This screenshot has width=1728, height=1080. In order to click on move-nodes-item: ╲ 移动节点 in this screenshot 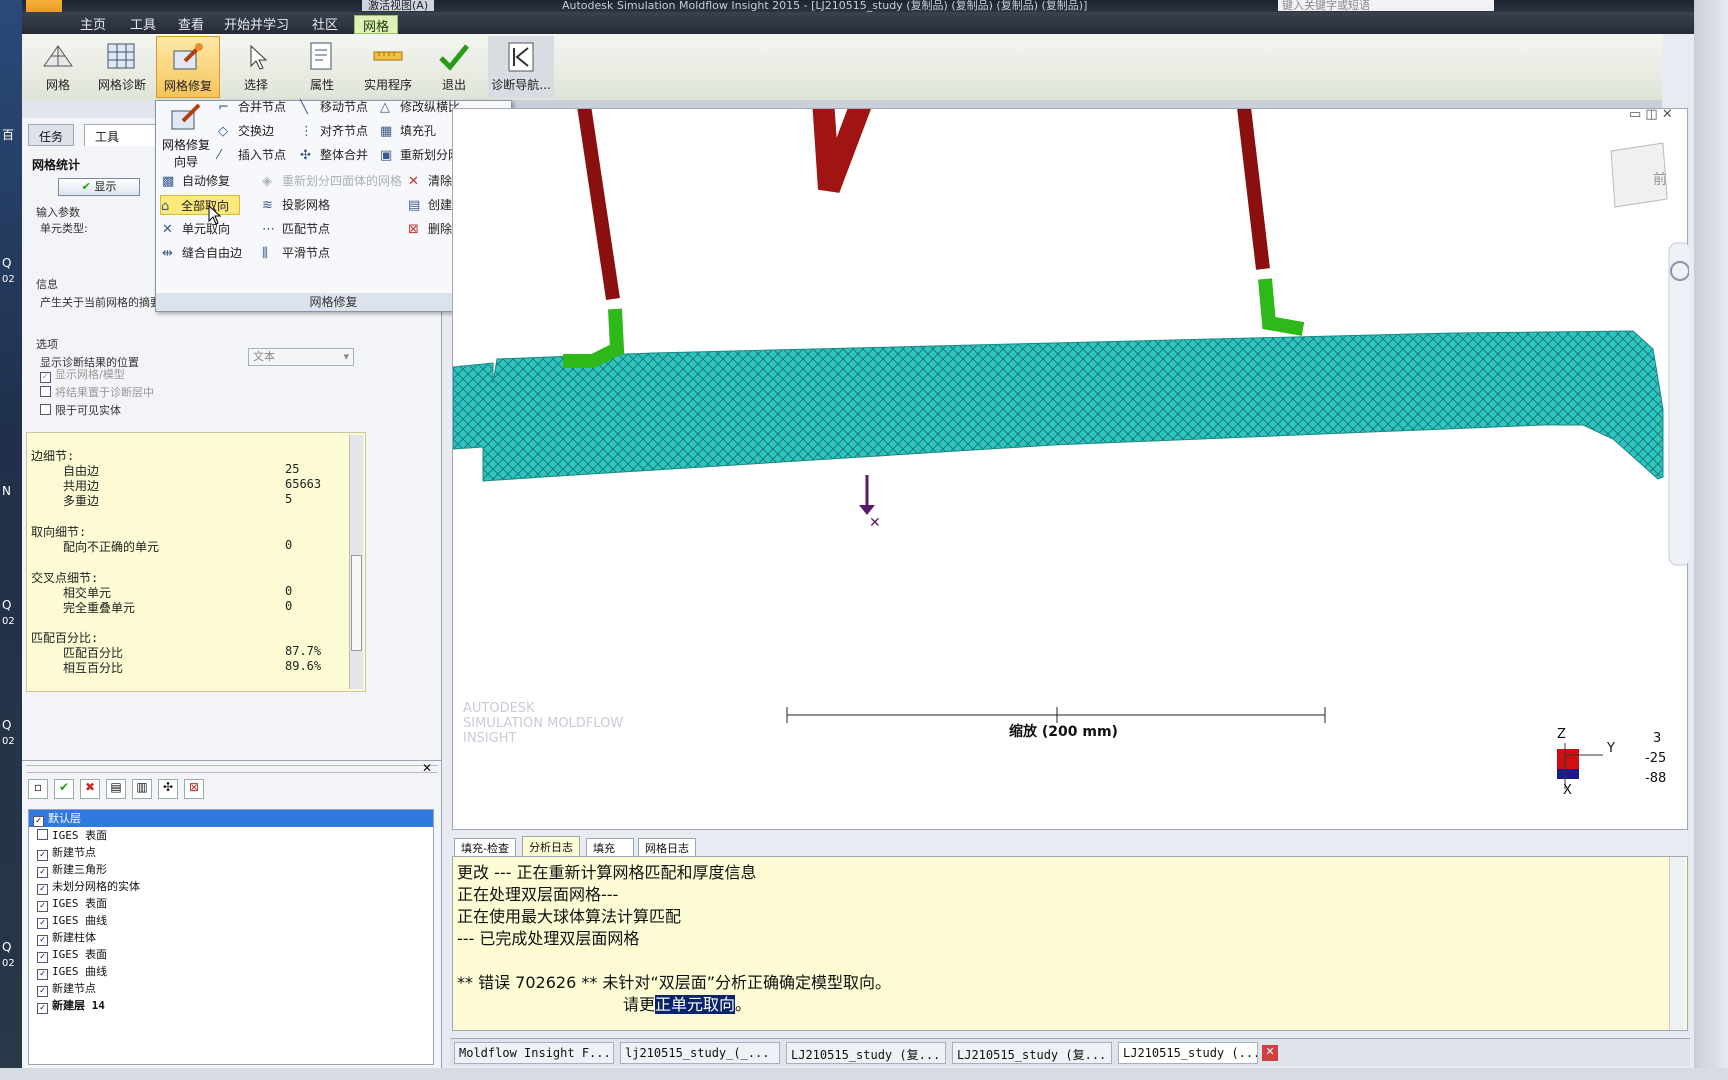, I will do `click(334, 107)`.